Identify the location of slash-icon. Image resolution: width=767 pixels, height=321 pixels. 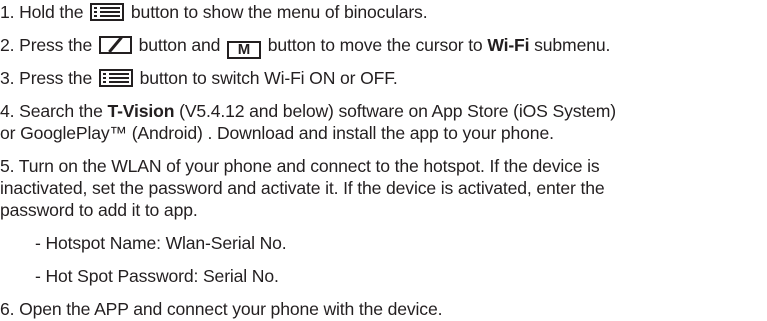
(115, 45).